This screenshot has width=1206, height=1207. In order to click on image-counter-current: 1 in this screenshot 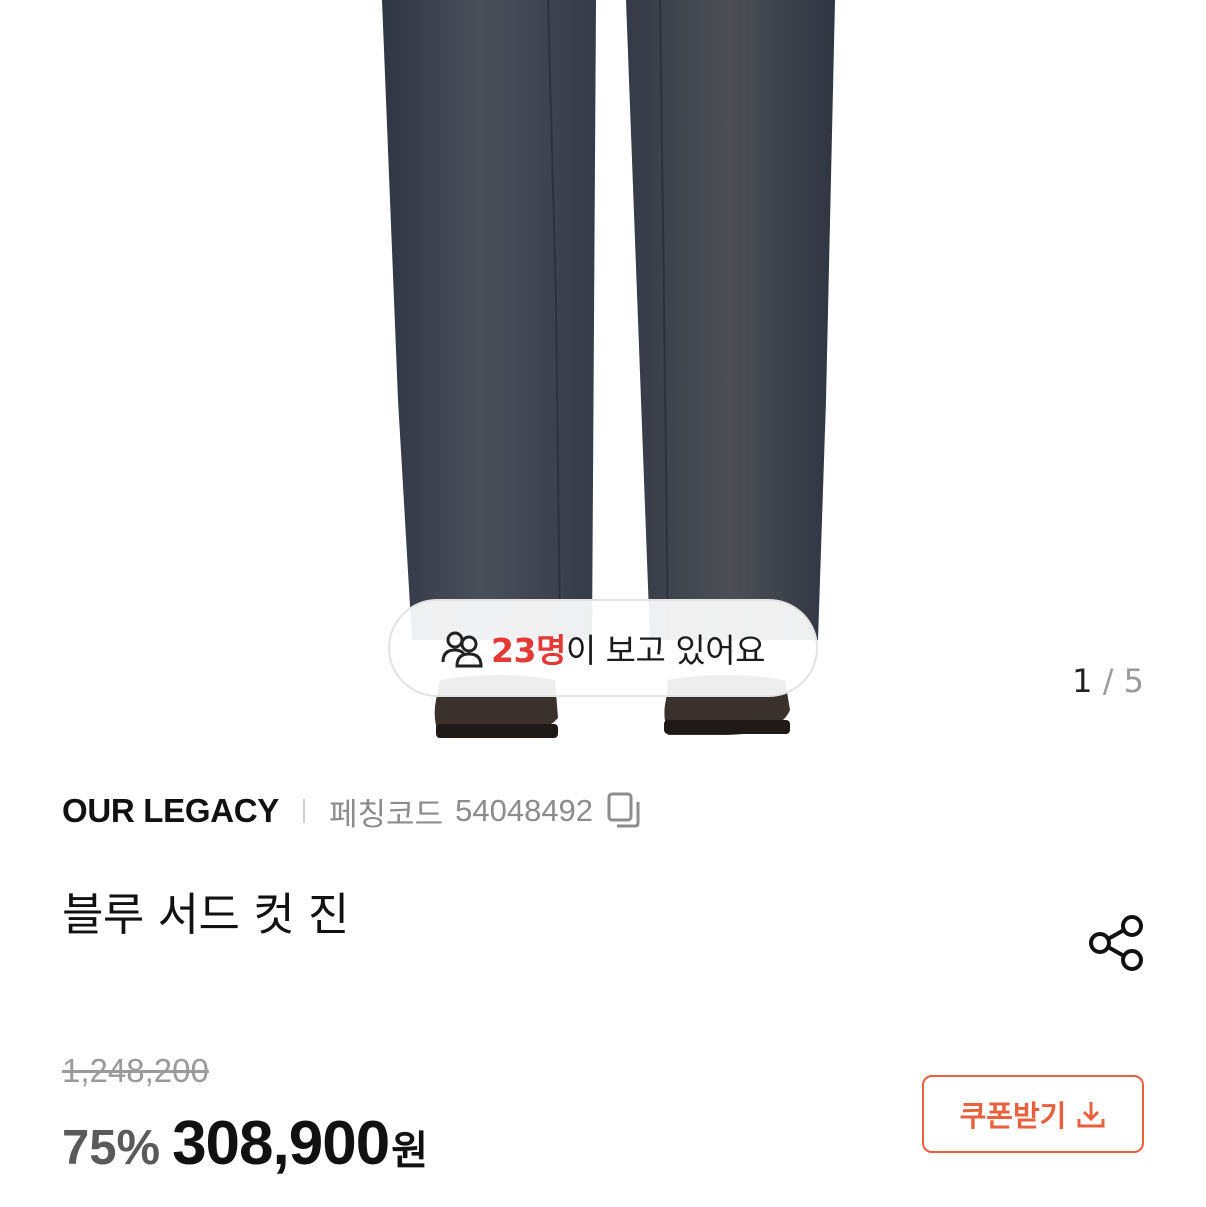, I will do `click(1082, 681)`.